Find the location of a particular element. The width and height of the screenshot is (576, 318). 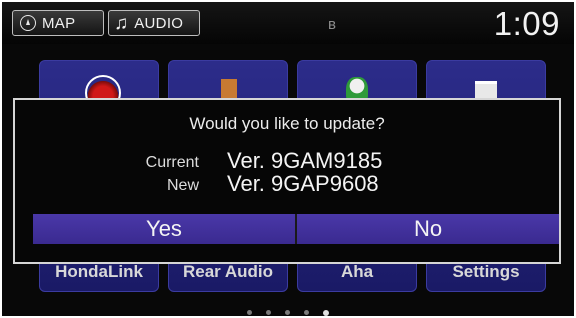

audio-tab-label: AUDIO is located at coordinates (159, 23).